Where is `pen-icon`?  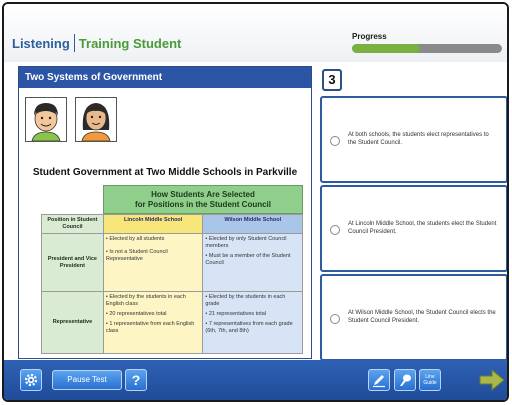 pen-icon is located at coordinates (379, 381).